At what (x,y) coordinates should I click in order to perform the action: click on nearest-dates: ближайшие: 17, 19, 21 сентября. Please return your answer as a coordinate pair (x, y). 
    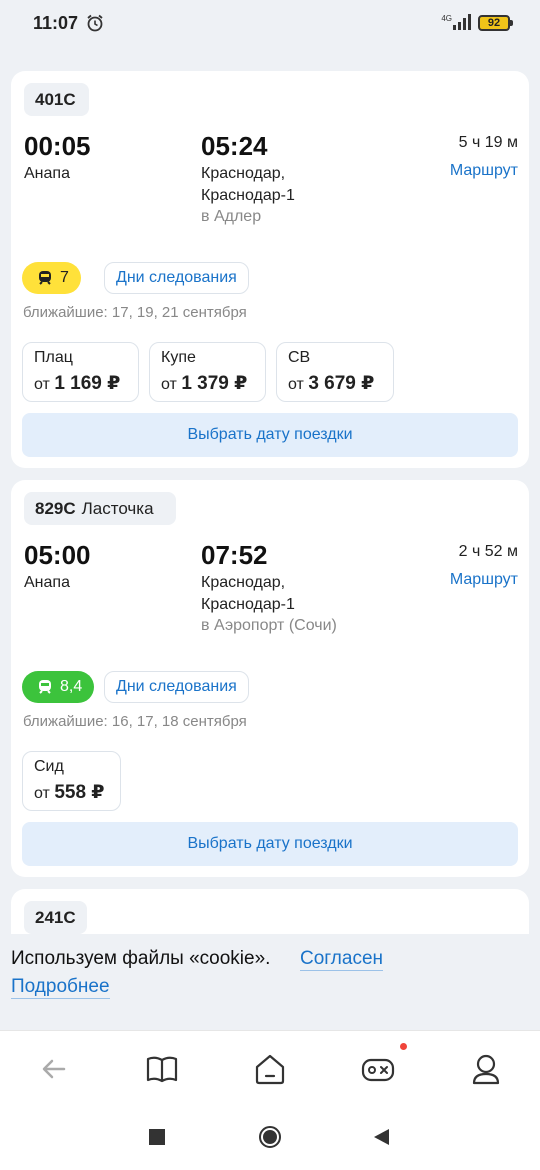
    Looking at the image, I should click on (135, 312).